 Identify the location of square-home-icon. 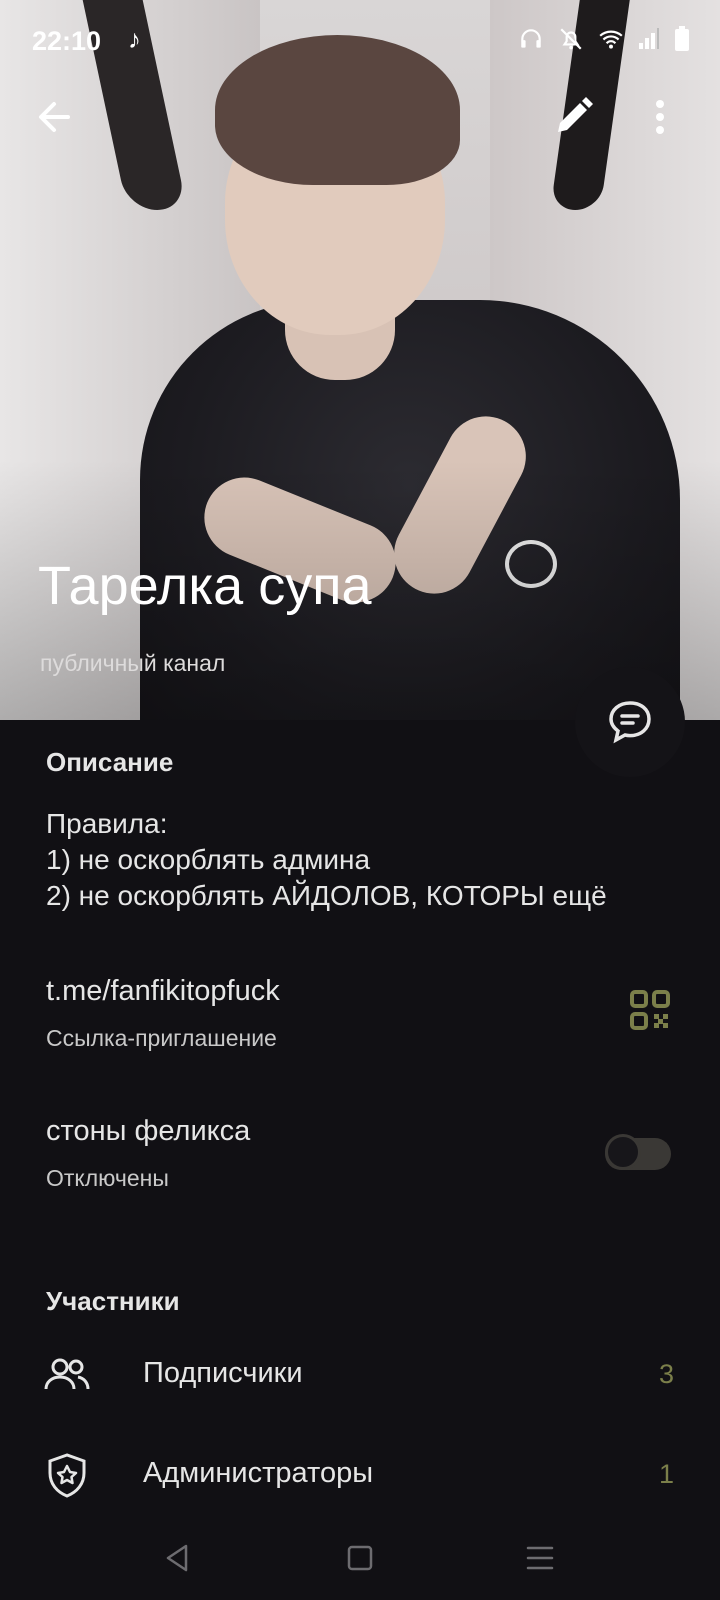
(360, 1558).